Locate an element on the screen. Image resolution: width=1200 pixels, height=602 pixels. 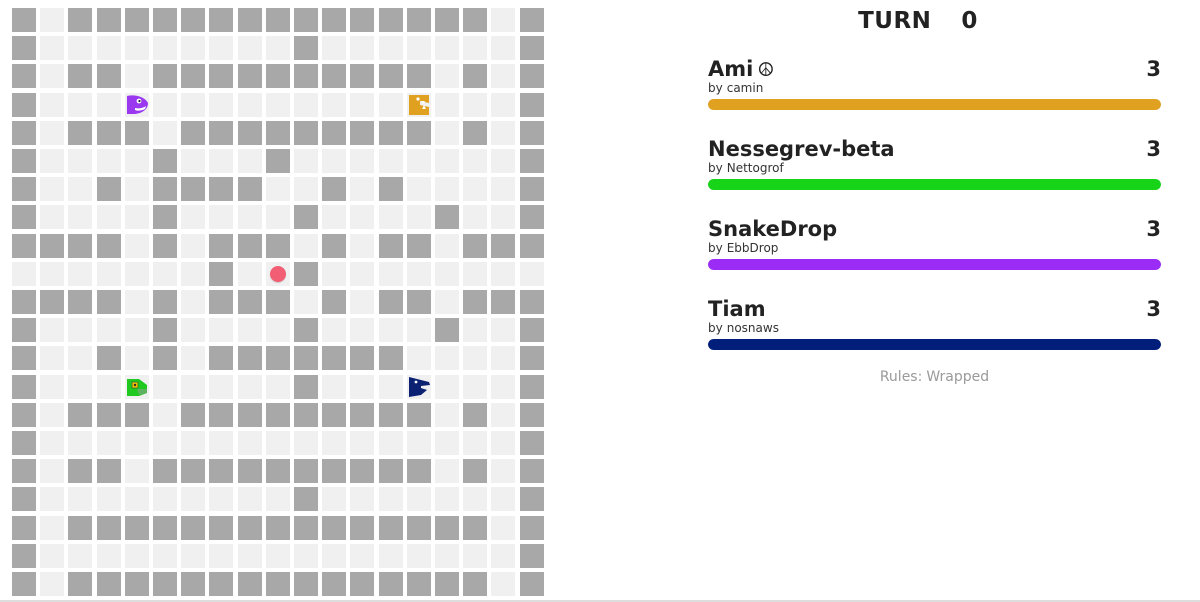
author-prefix: by is located at coordinates (715, 328).